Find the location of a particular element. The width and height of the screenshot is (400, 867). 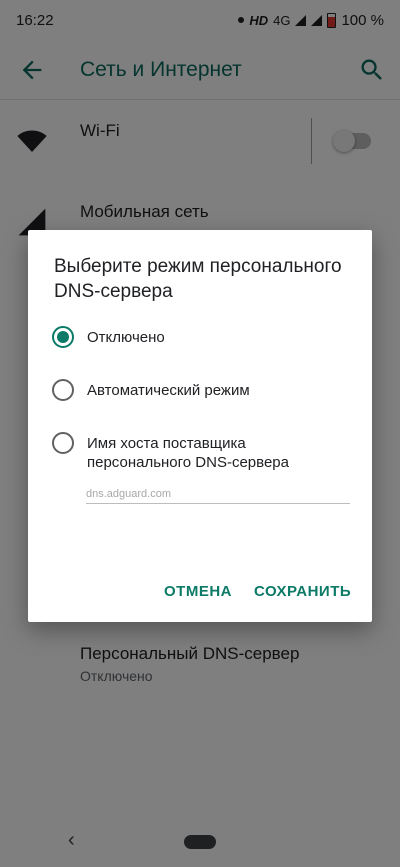

radio-off is located at coordinates (63, 337).